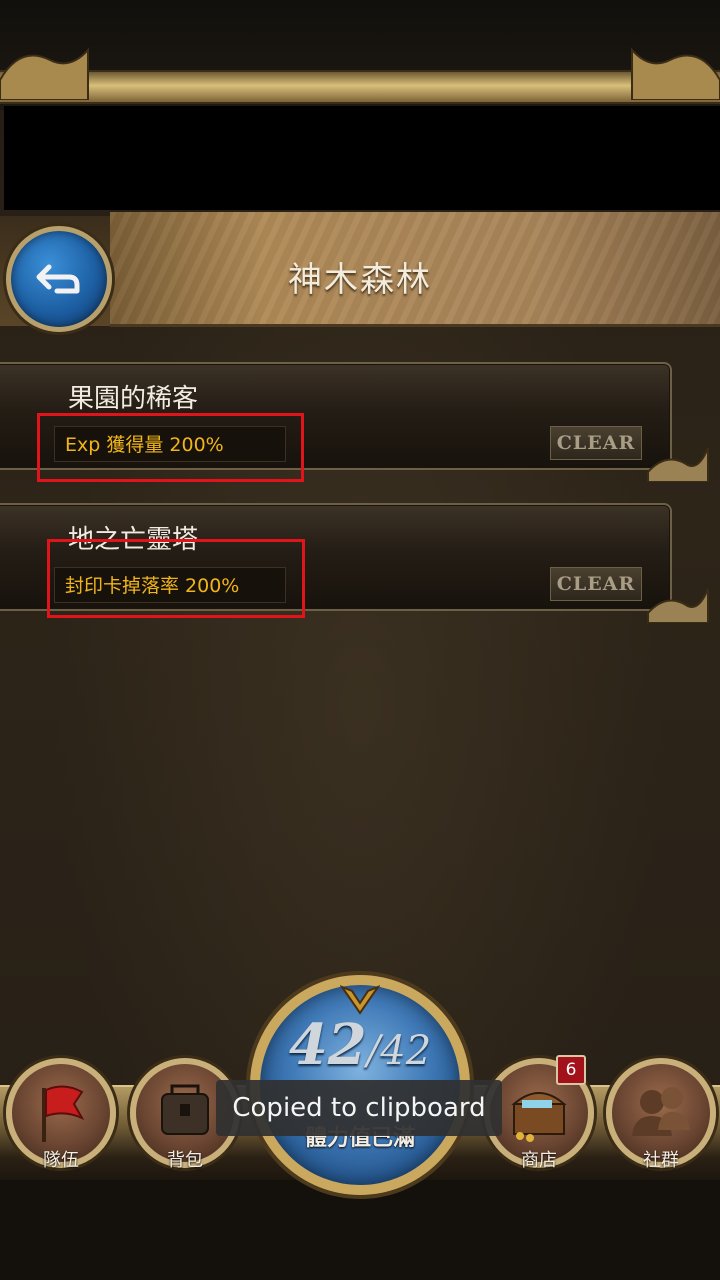 Image resolution: width=720 pixels, height=1280 pixels. Describe the element at coordinates (362, 158) in the screenshot. I see `redacted-area` at that location.